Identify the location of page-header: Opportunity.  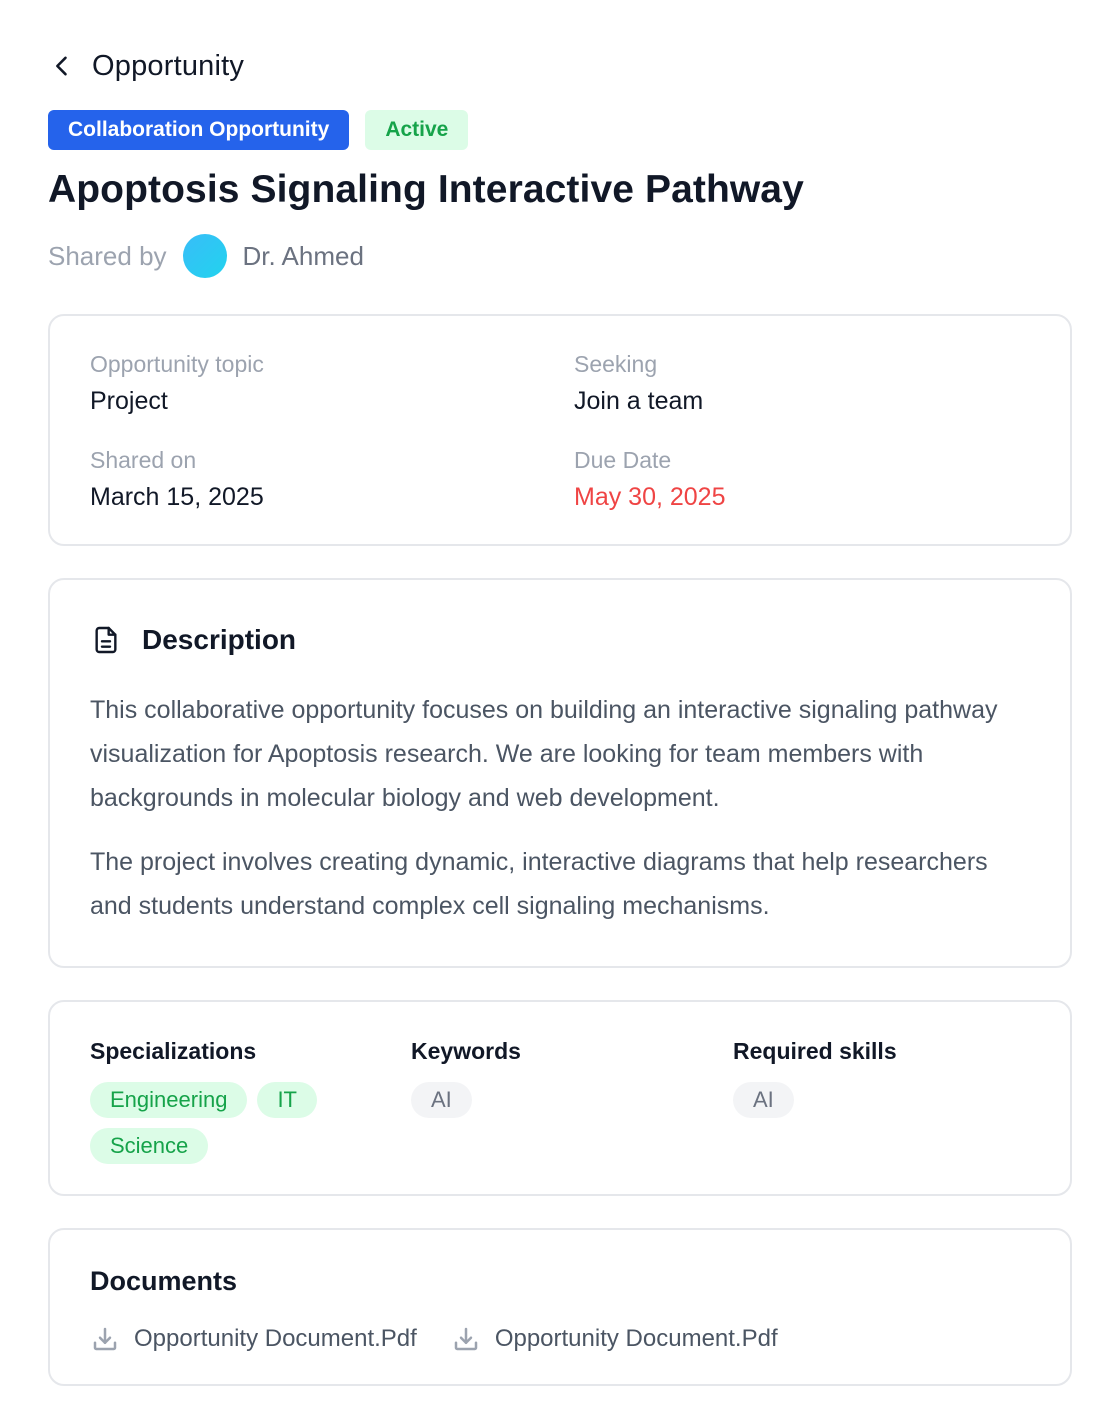
(146, 66).